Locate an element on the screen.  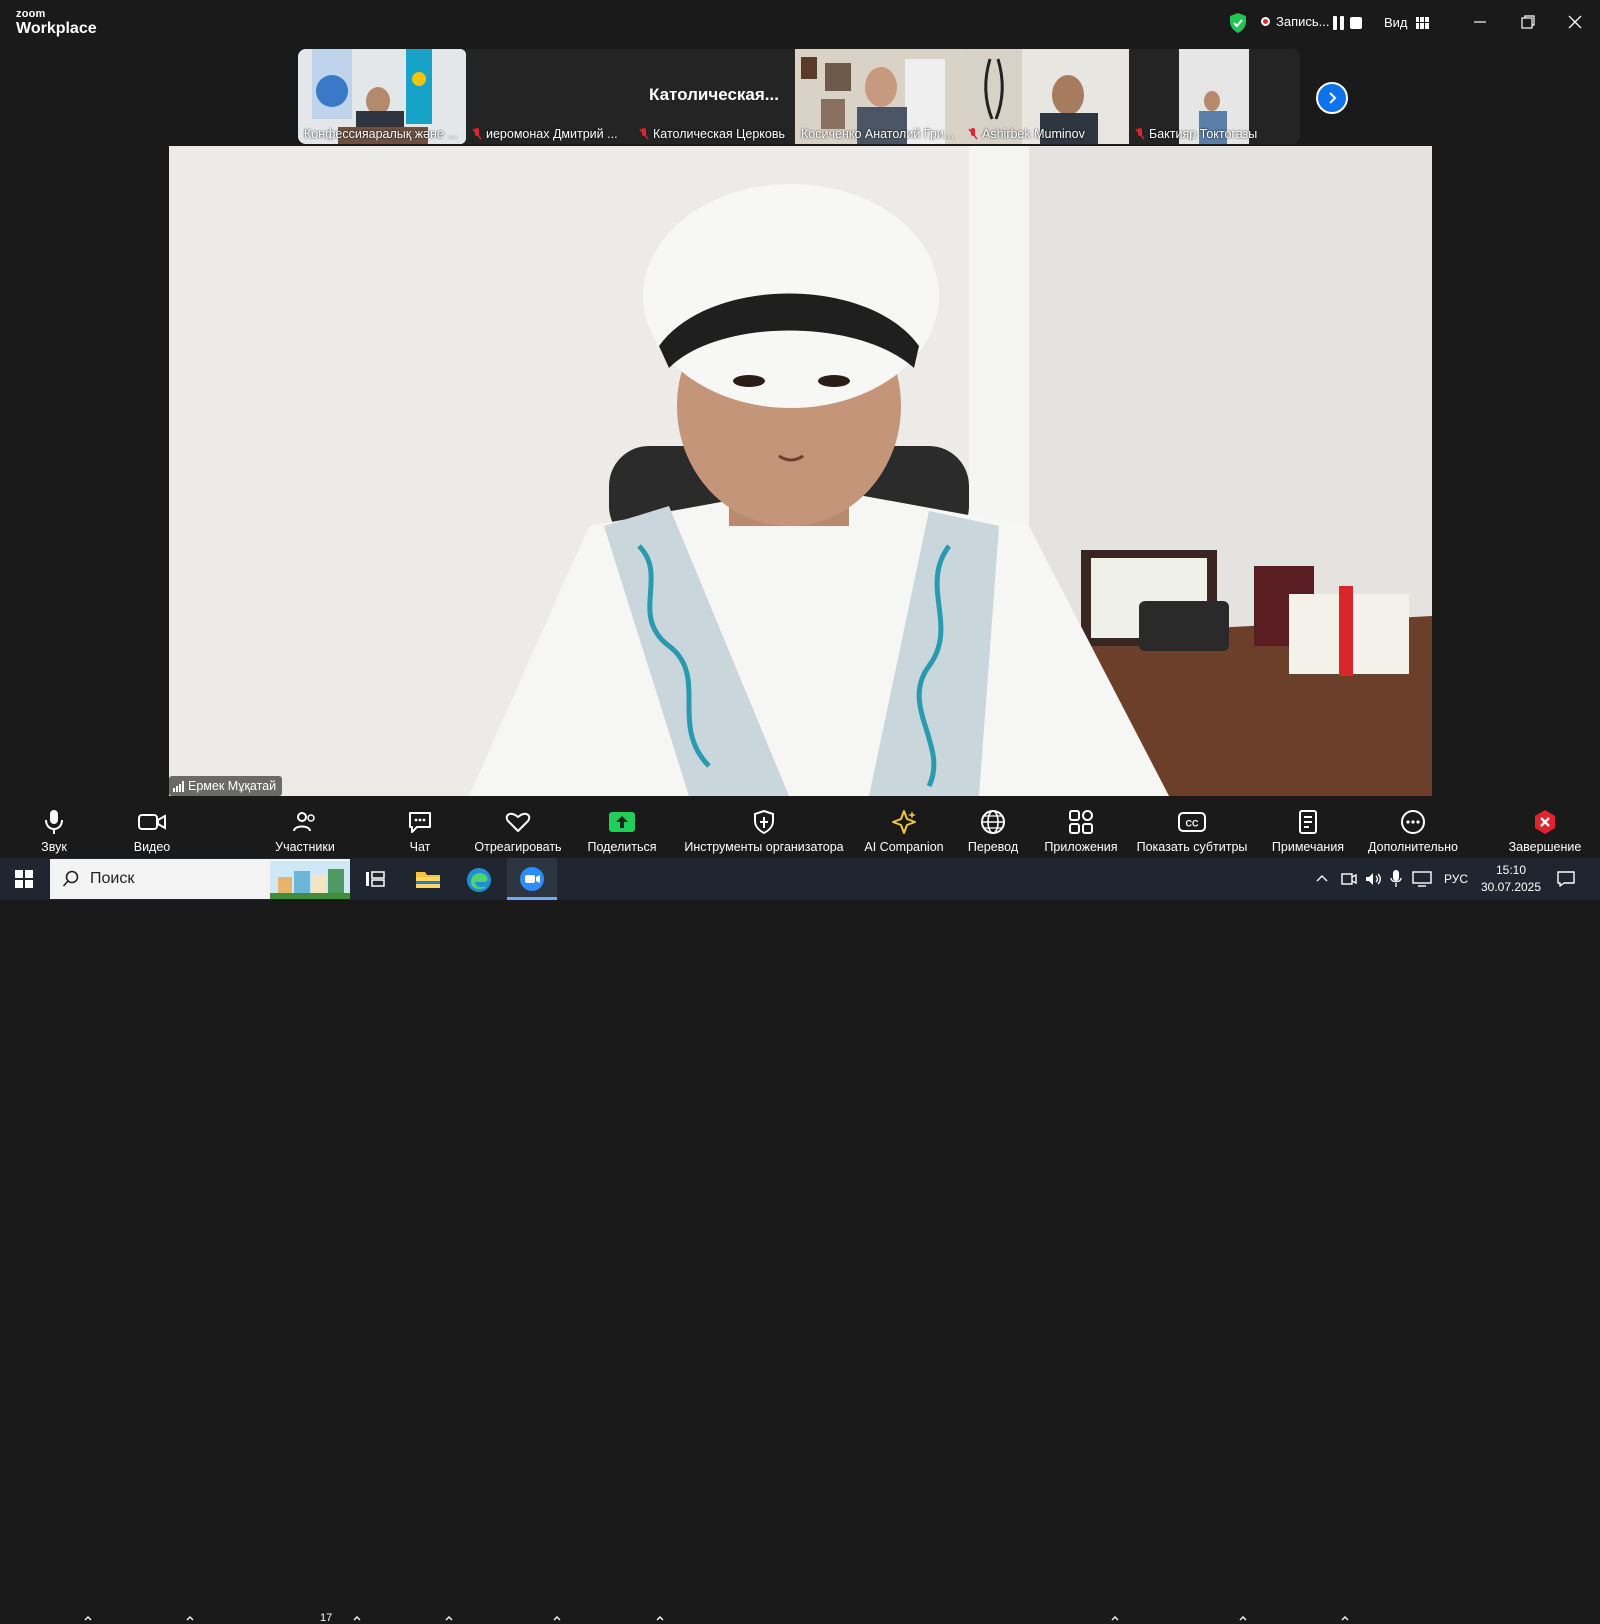
participants-count: 17 is located at coordinates (326, 1618).